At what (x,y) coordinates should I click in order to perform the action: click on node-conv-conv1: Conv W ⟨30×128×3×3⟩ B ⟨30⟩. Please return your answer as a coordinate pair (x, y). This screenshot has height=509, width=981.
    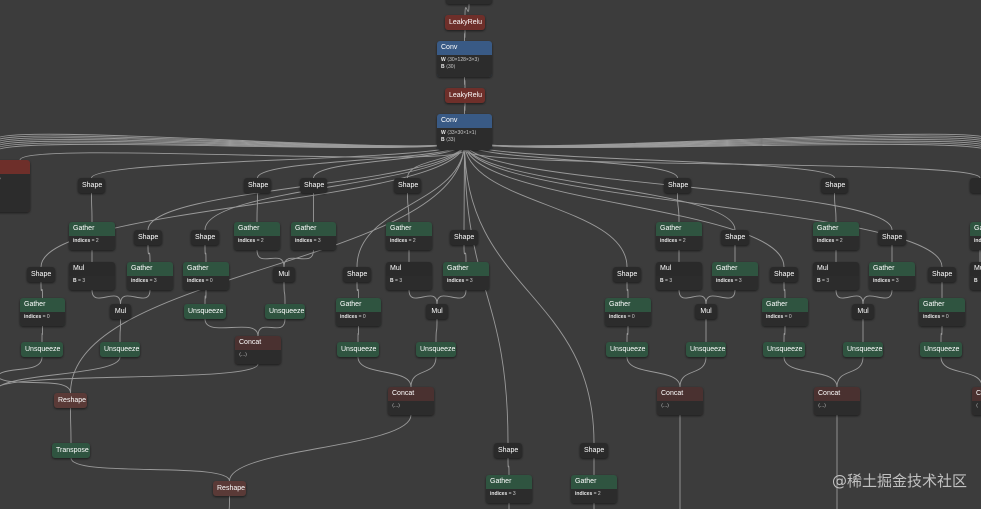
    Looking at the image, I should click on (464, 59).